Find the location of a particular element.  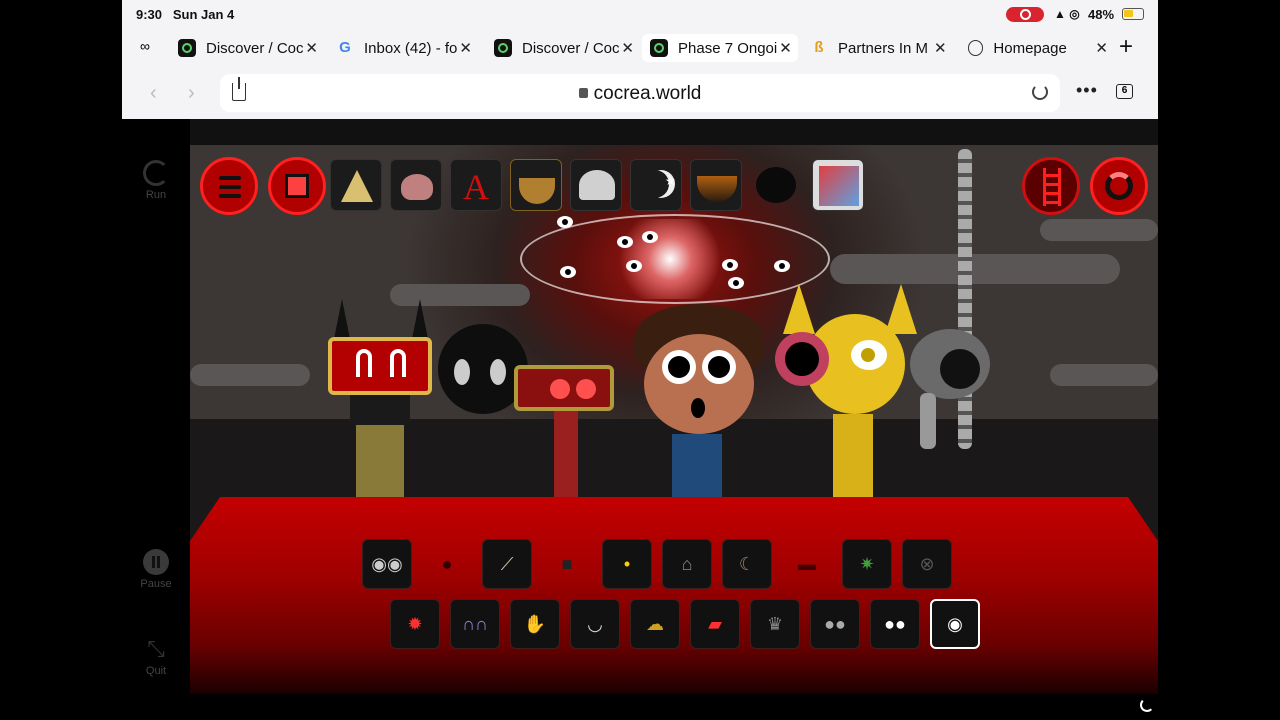

sound-slot-tv: ▰ is located at coordinates (715, 624).